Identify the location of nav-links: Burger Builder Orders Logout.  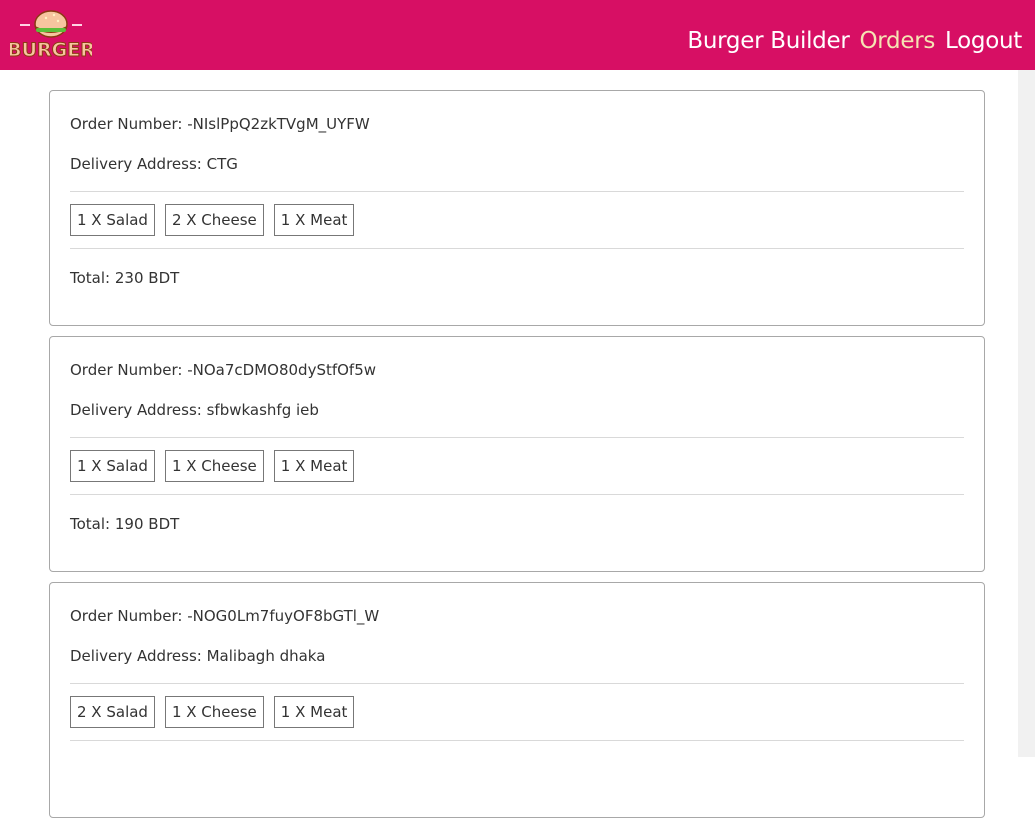
(854, 41).